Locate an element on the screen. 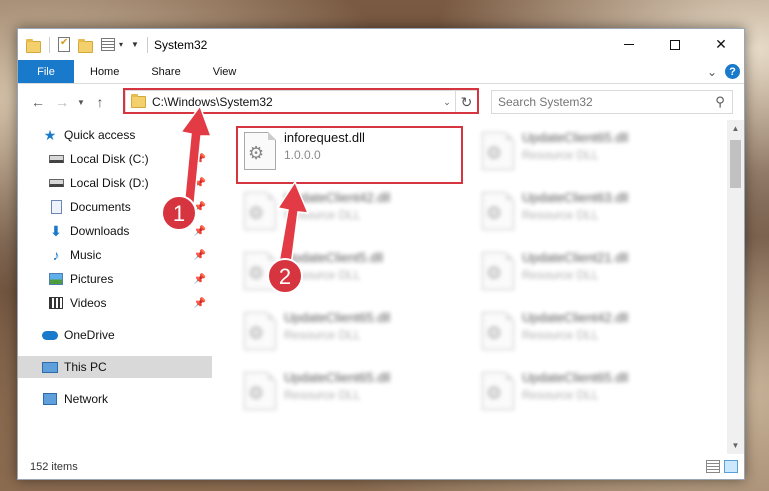 The width and height of the screenshot is (769, 491). sidebar-item-videos: Videos 📌 is located at coordinates (115, 303).